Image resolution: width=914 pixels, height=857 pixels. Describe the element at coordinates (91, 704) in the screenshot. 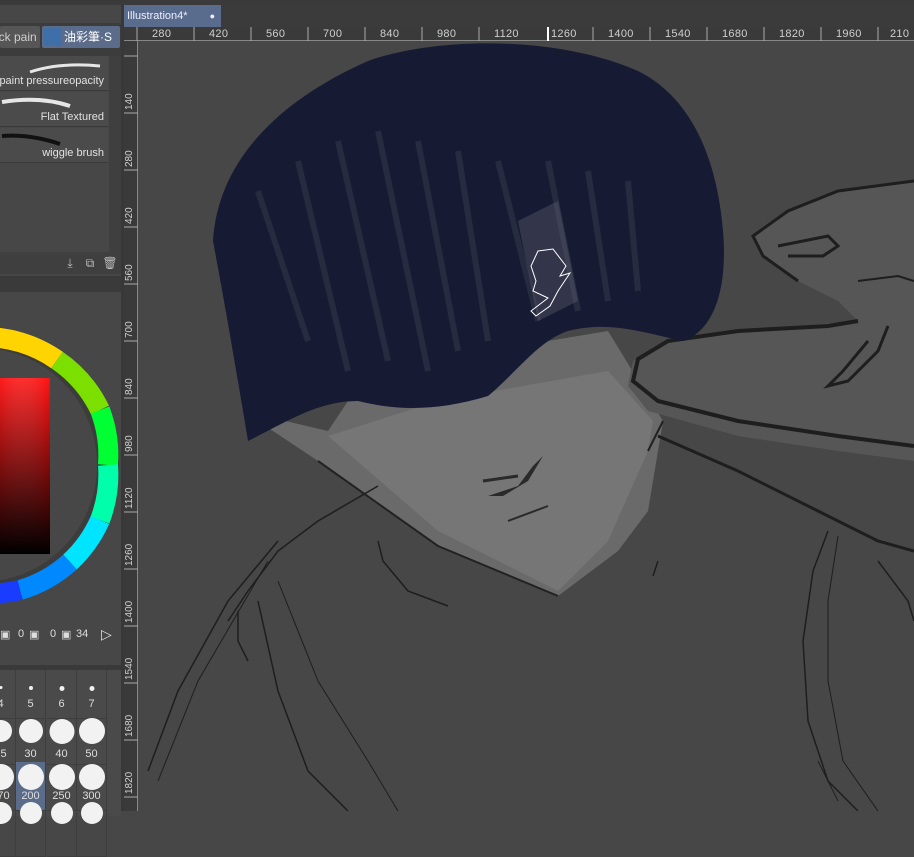

I see `brush-size-label: 7` at that location.